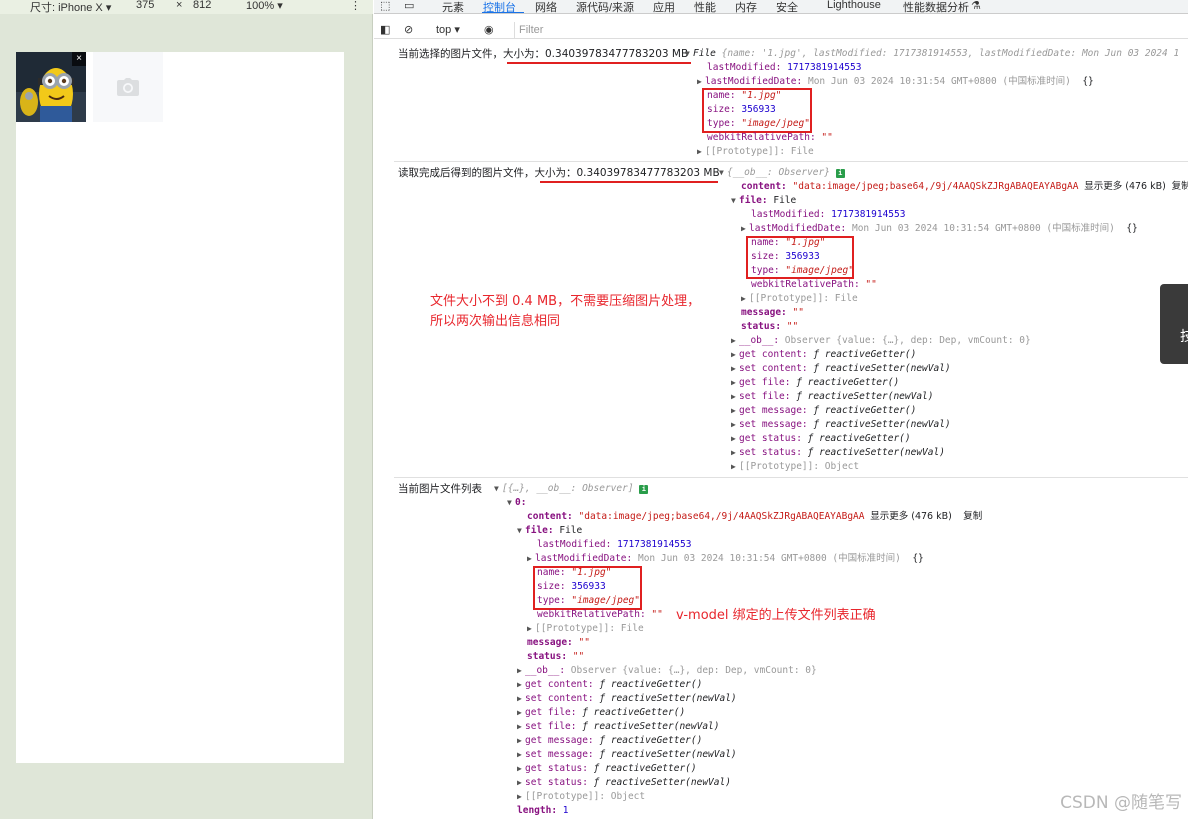 Image resolution: width=1188 pixels, height=819 pixels. What do you see at coordinates (607, 769) in the screenshot?
I see `msg3-accessor: ▶ get status: ƒ reactiveGetter()` at bounding box center [607, 769].